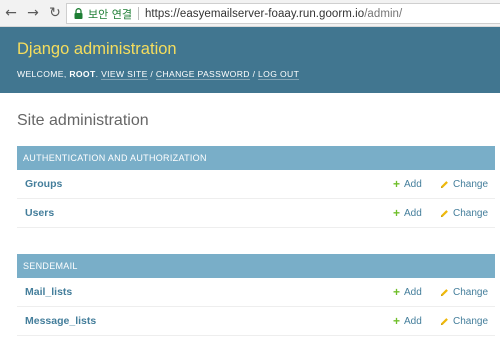 Image resolution: width=500 pixels, height=348 pixels. I want to click on model-link-groups: Groups, so click(43, 184).